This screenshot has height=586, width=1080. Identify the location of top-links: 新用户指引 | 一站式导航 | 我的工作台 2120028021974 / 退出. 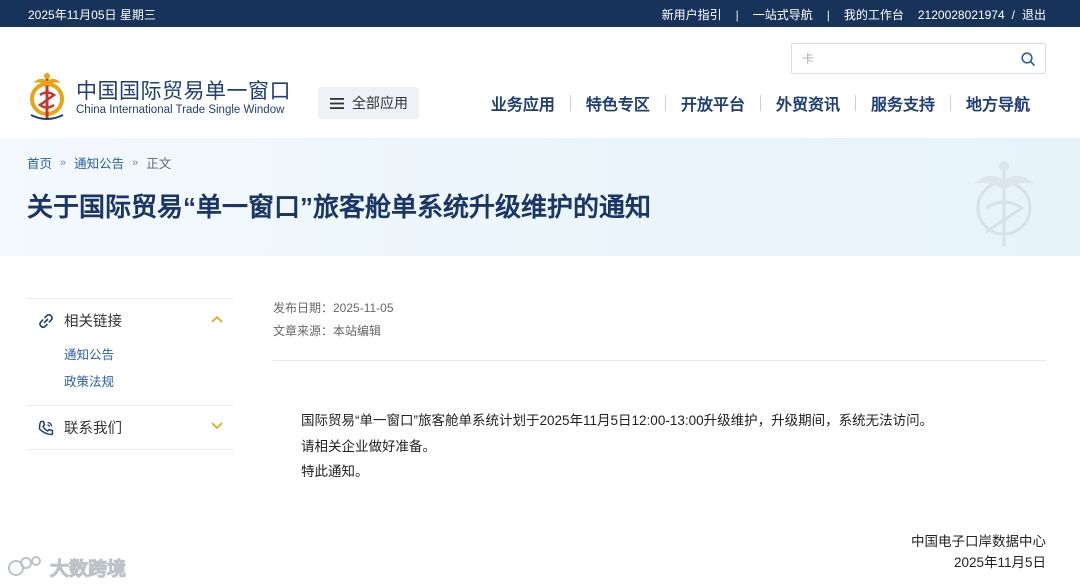
(854, 14).